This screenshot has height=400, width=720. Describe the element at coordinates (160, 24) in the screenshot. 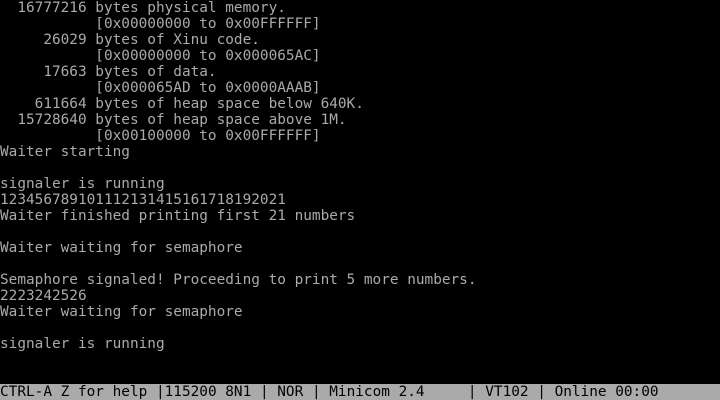

I see `terminal-line: [0x00000000 to 0x00FFFFFF]` at that location.